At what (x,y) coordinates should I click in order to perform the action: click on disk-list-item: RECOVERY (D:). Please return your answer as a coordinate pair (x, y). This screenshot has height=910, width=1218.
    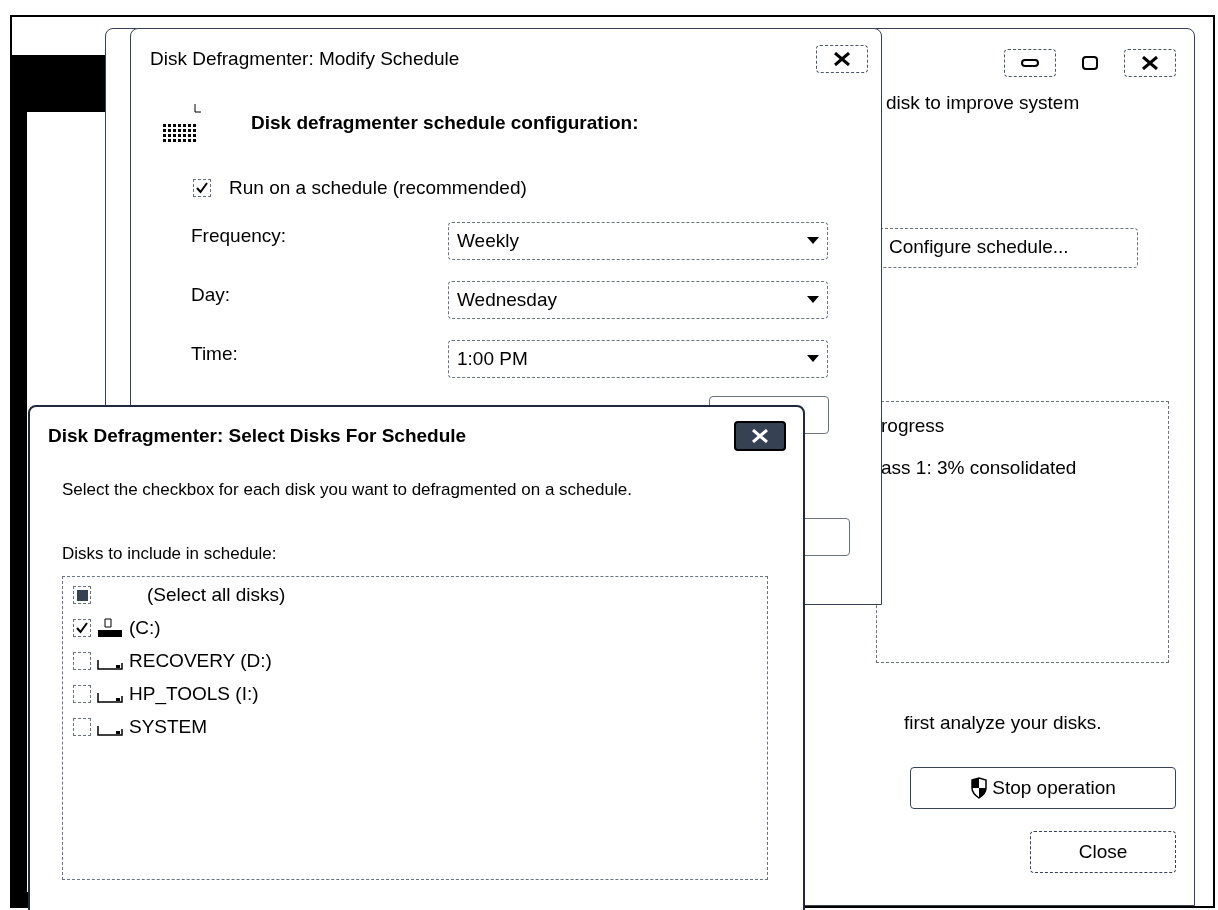
    Looking at the image, I should click on (420, 661).